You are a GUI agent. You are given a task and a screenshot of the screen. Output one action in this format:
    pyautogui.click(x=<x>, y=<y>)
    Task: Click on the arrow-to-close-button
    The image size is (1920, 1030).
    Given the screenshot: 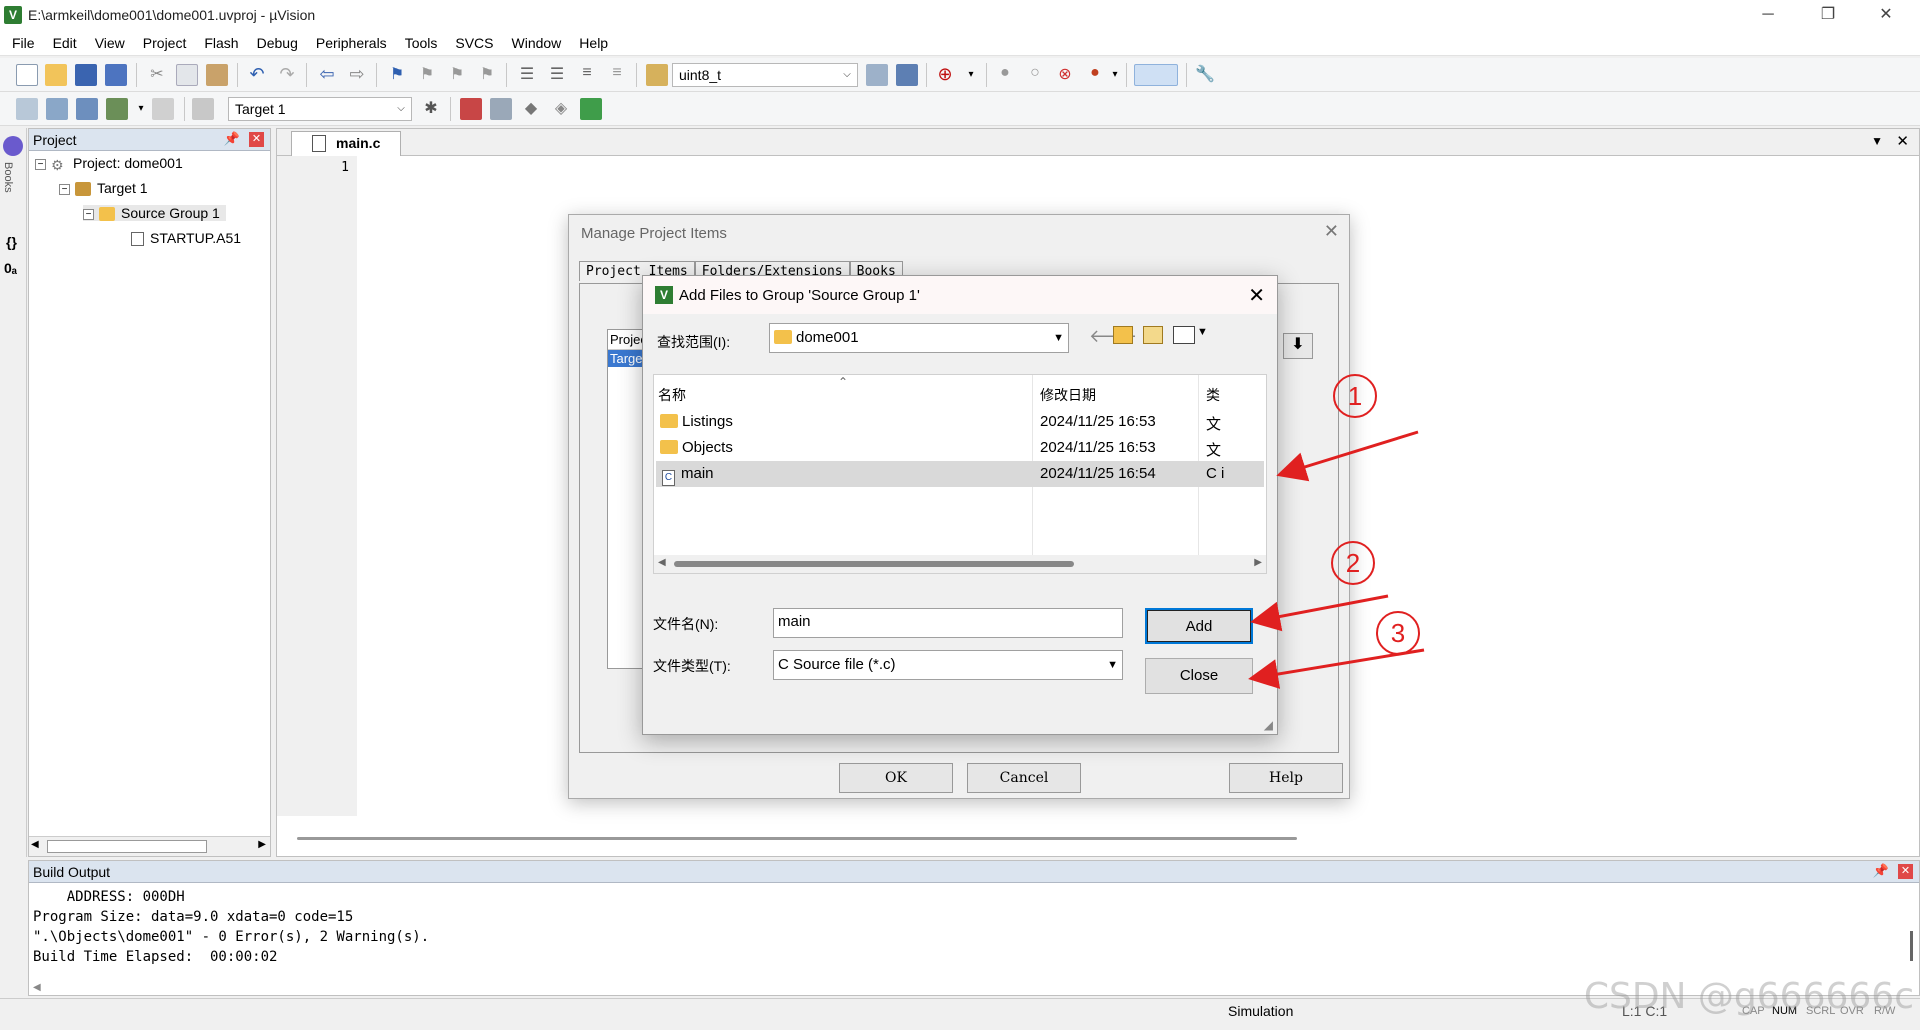 What is the action you would take?
    pyautogui.click(x=1336, y=668)
    